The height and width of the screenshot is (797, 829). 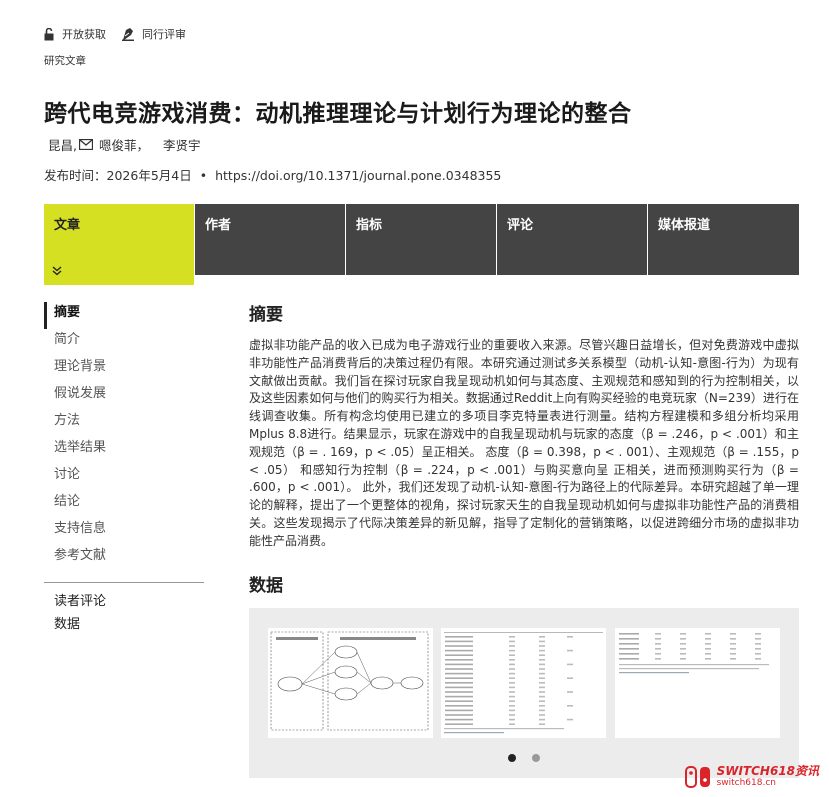 What do you see at coordinates (164, 34) in the screenshot?
I see `peer-review-label: 同行评审` at bounding box center [164, 34].